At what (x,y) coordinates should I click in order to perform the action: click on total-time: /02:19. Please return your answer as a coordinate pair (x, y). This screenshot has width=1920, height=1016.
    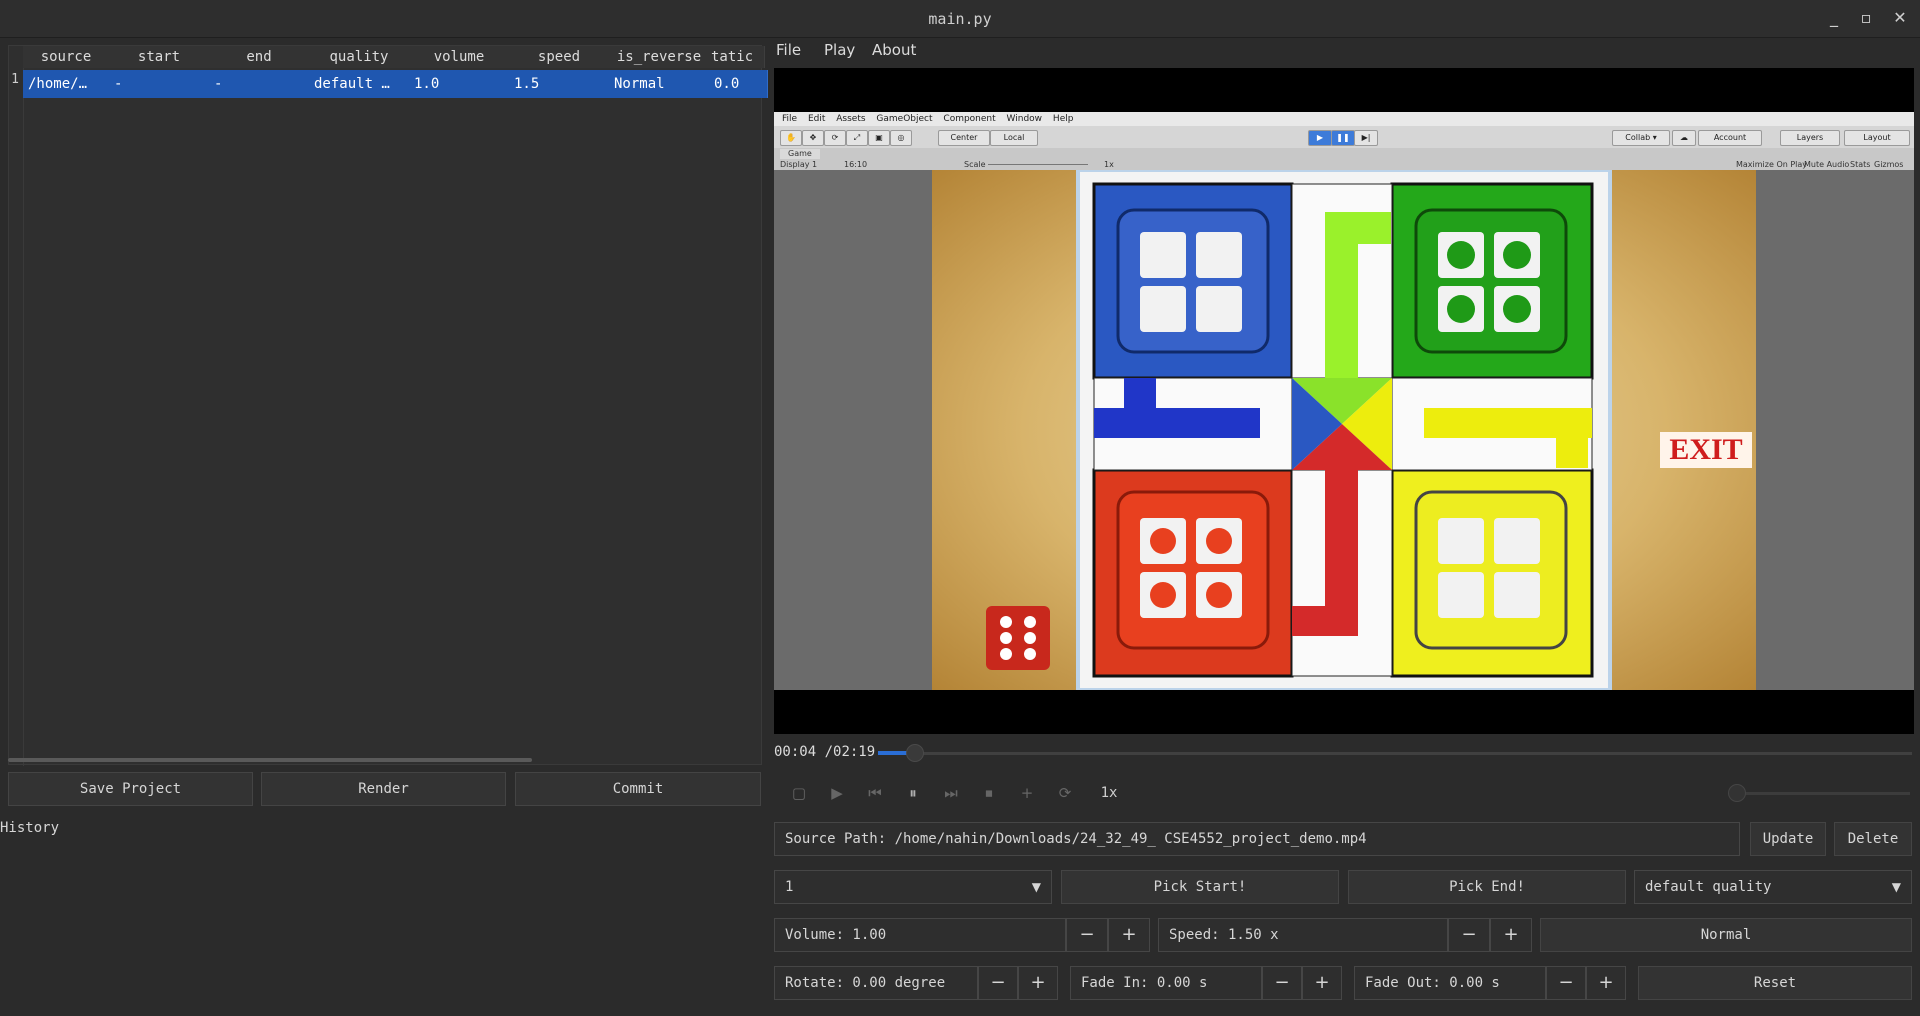
    Looking at the image, I should click on (850, 752).